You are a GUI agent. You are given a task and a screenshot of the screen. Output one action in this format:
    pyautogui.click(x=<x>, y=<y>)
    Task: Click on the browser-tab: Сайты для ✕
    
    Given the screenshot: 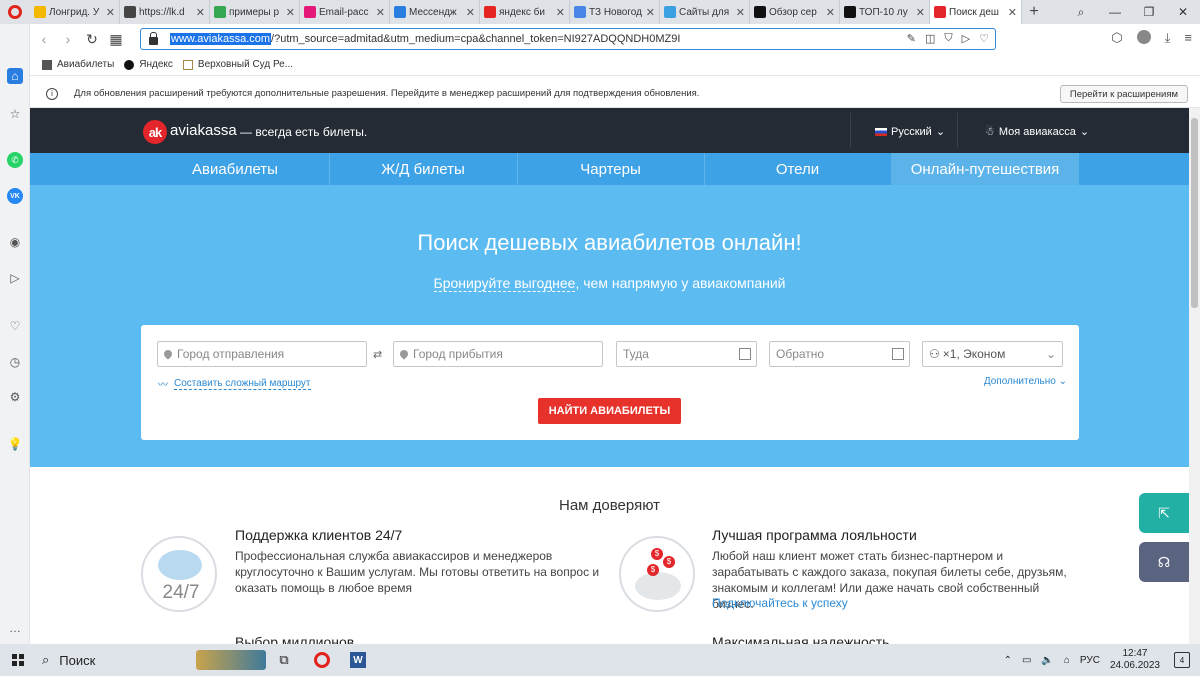 What is the action you would take?
    pyautogui.click(x=705, y=12)
    